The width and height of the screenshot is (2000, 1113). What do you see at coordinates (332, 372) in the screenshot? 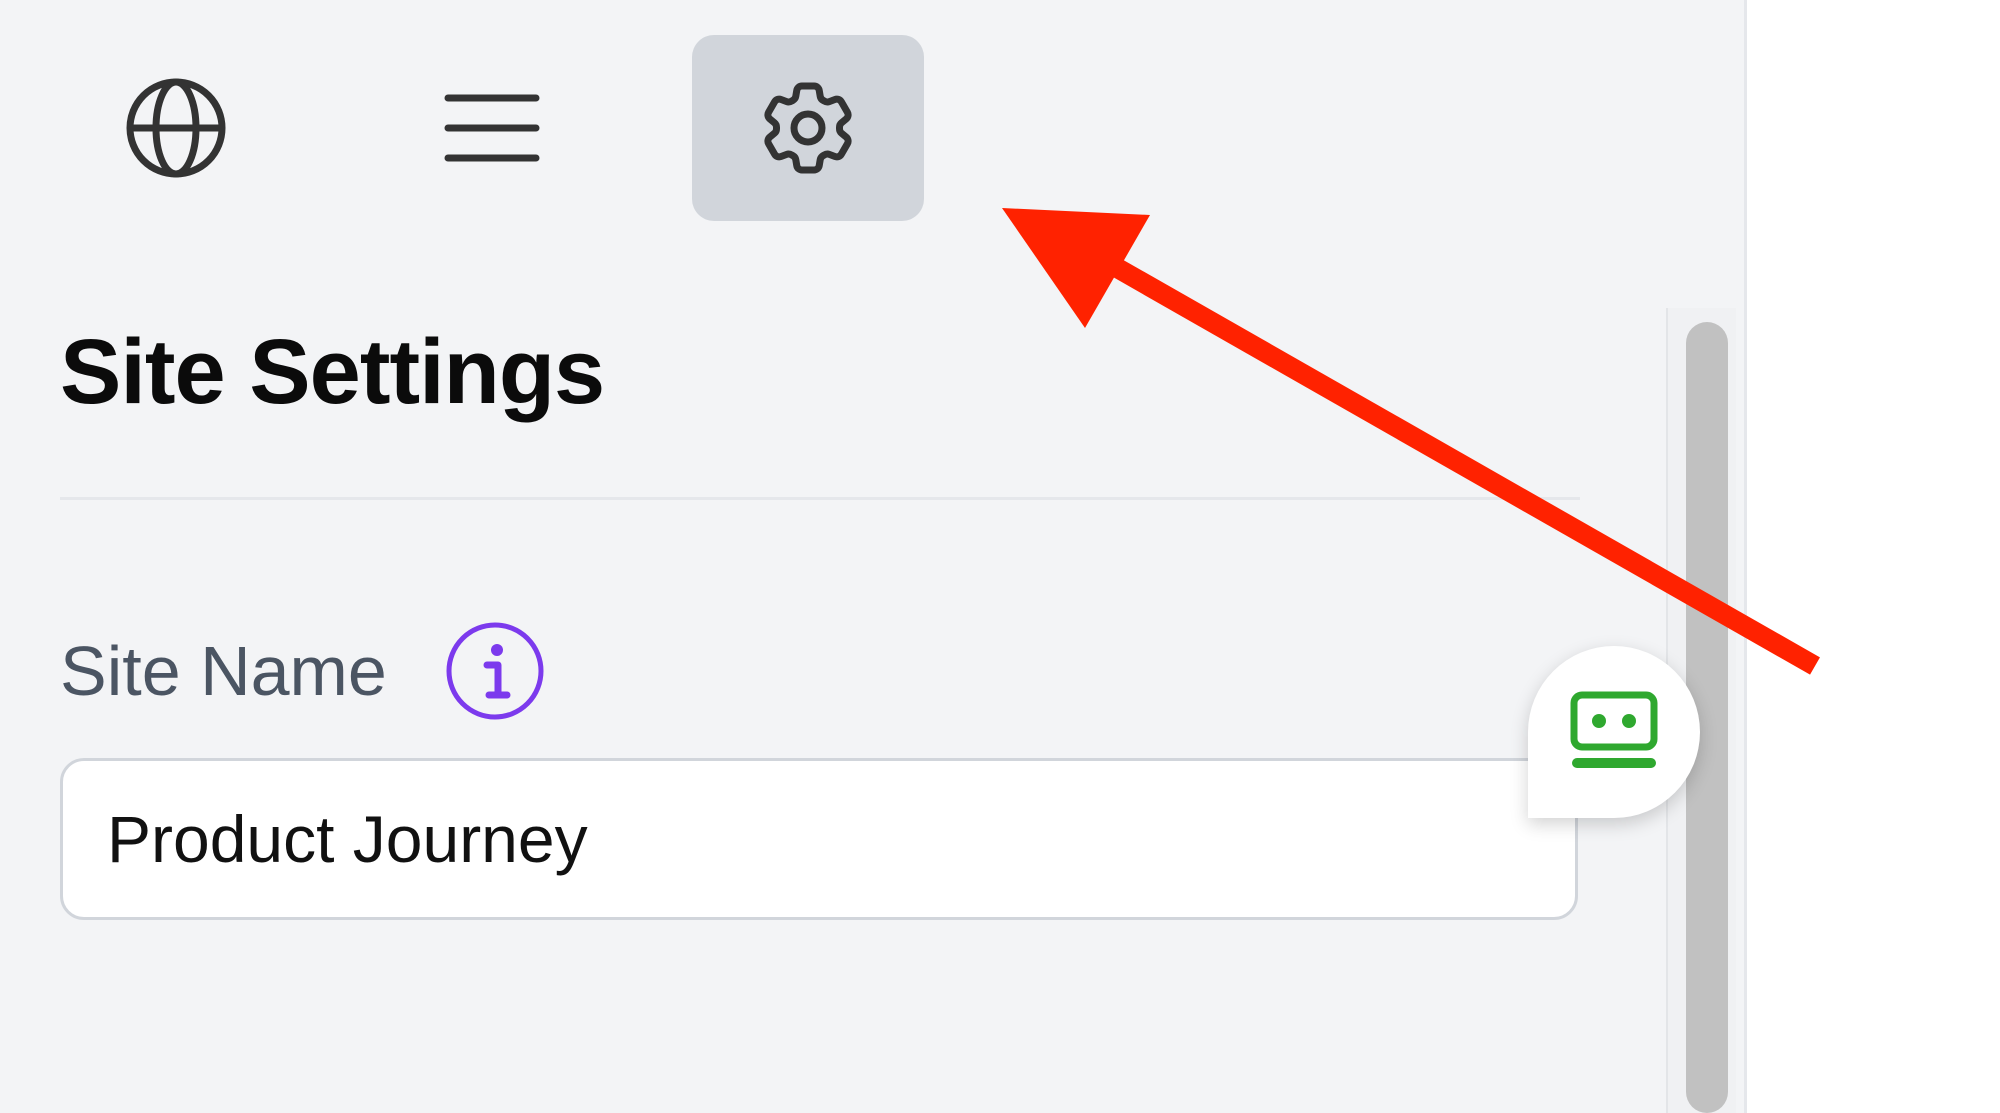
I see `page-title: Site Settings` at bounding box center [332, 372].